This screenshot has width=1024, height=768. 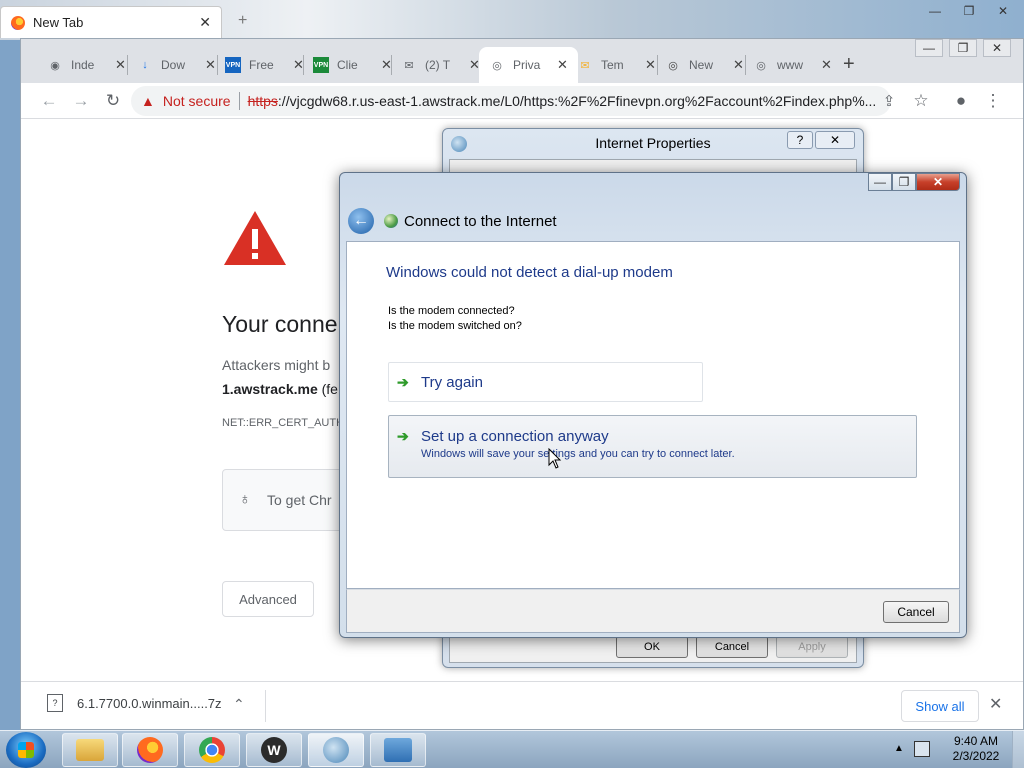 What do you see at coordinates (961, 101) in the screenshot?
I see `profile-icon: ●` at bounding box center [961, 101].